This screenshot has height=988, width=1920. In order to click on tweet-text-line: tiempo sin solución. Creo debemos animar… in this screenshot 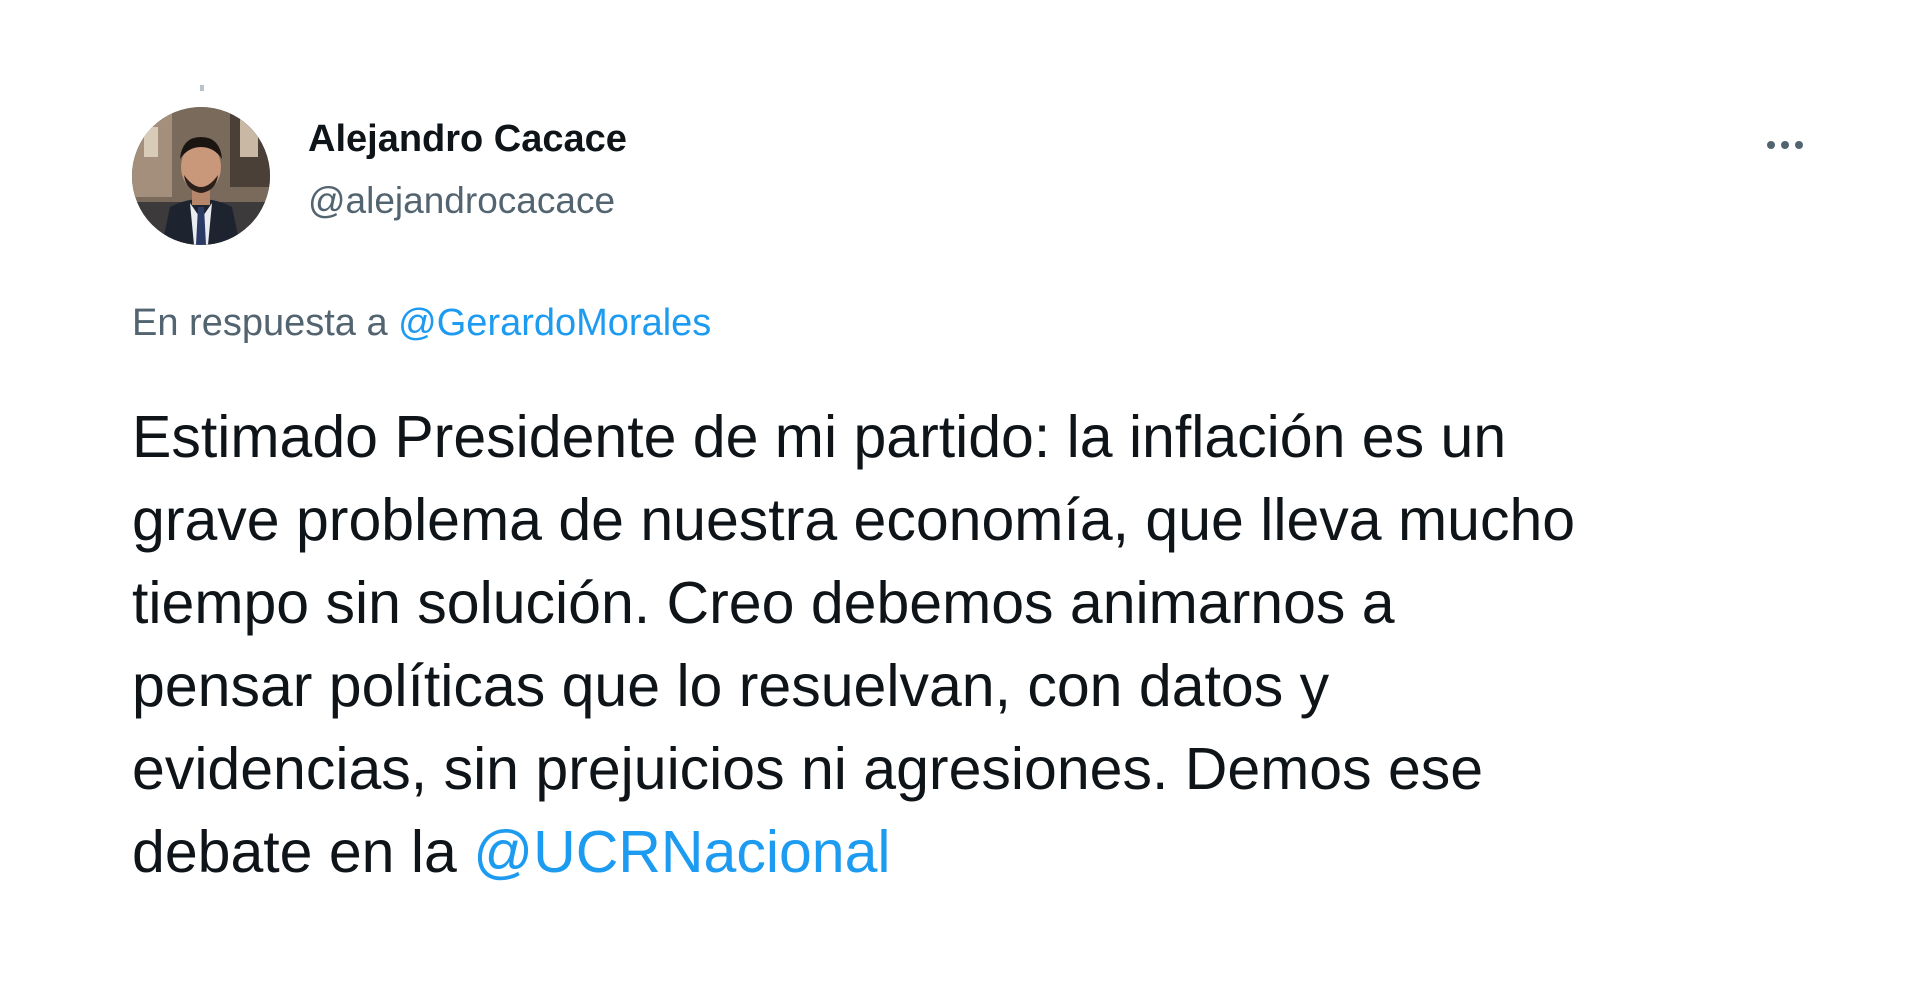, I will do `click(763, 603)`.